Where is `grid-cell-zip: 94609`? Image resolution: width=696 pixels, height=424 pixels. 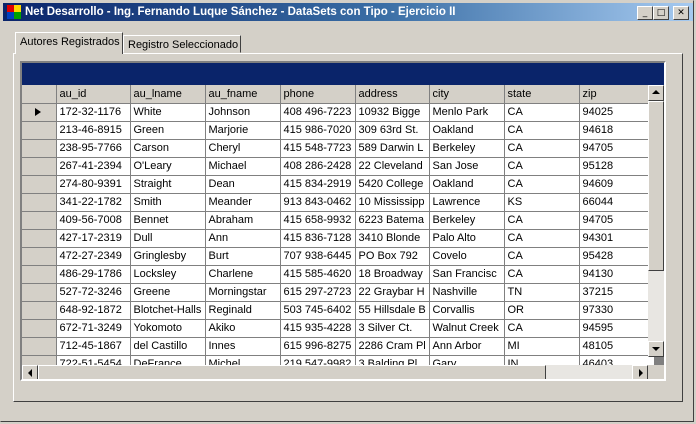
grid-cell-zip: 94609 is located at coordinates (617, 184).